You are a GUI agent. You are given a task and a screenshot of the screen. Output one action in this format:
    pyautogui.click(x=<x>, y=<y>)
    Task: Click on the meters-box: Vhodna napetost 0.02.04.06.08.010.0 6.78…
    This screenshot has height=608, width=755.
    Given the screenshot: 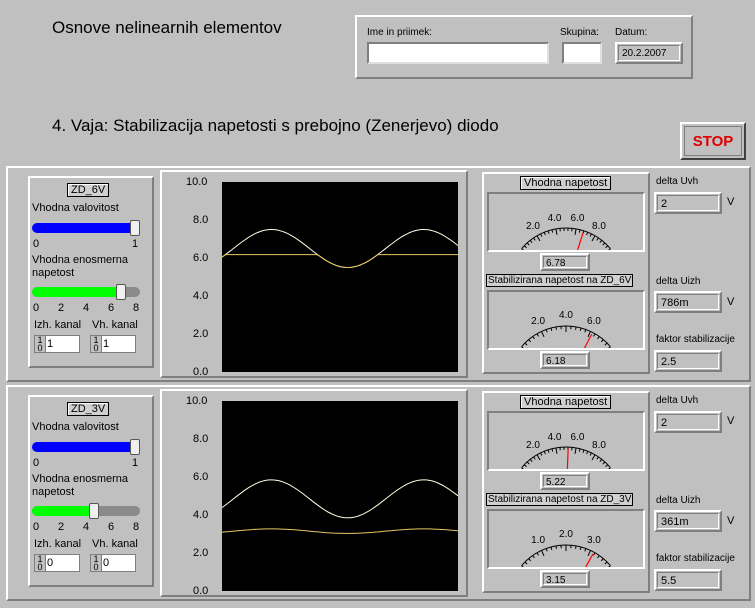 What is the action you would take?
    pyautogui.click(x=566, y=273)
    